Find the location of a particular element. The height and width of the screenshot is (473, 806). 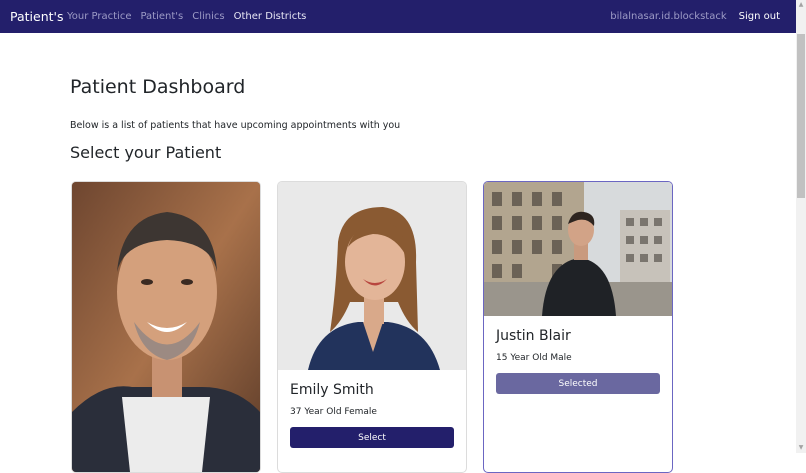

scroll-down-icon: ▼ is located at coordinates (801, 448).